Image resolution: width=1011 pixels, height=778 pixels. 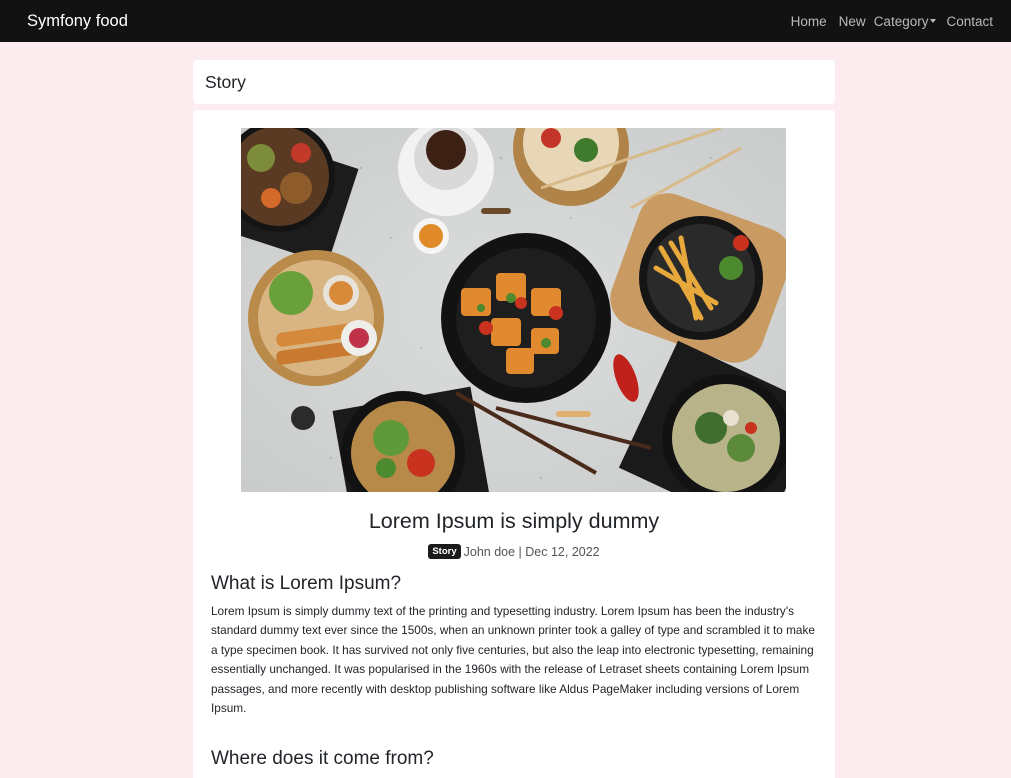 I want to click on caret-down-icon, so click(x=933, y=21).